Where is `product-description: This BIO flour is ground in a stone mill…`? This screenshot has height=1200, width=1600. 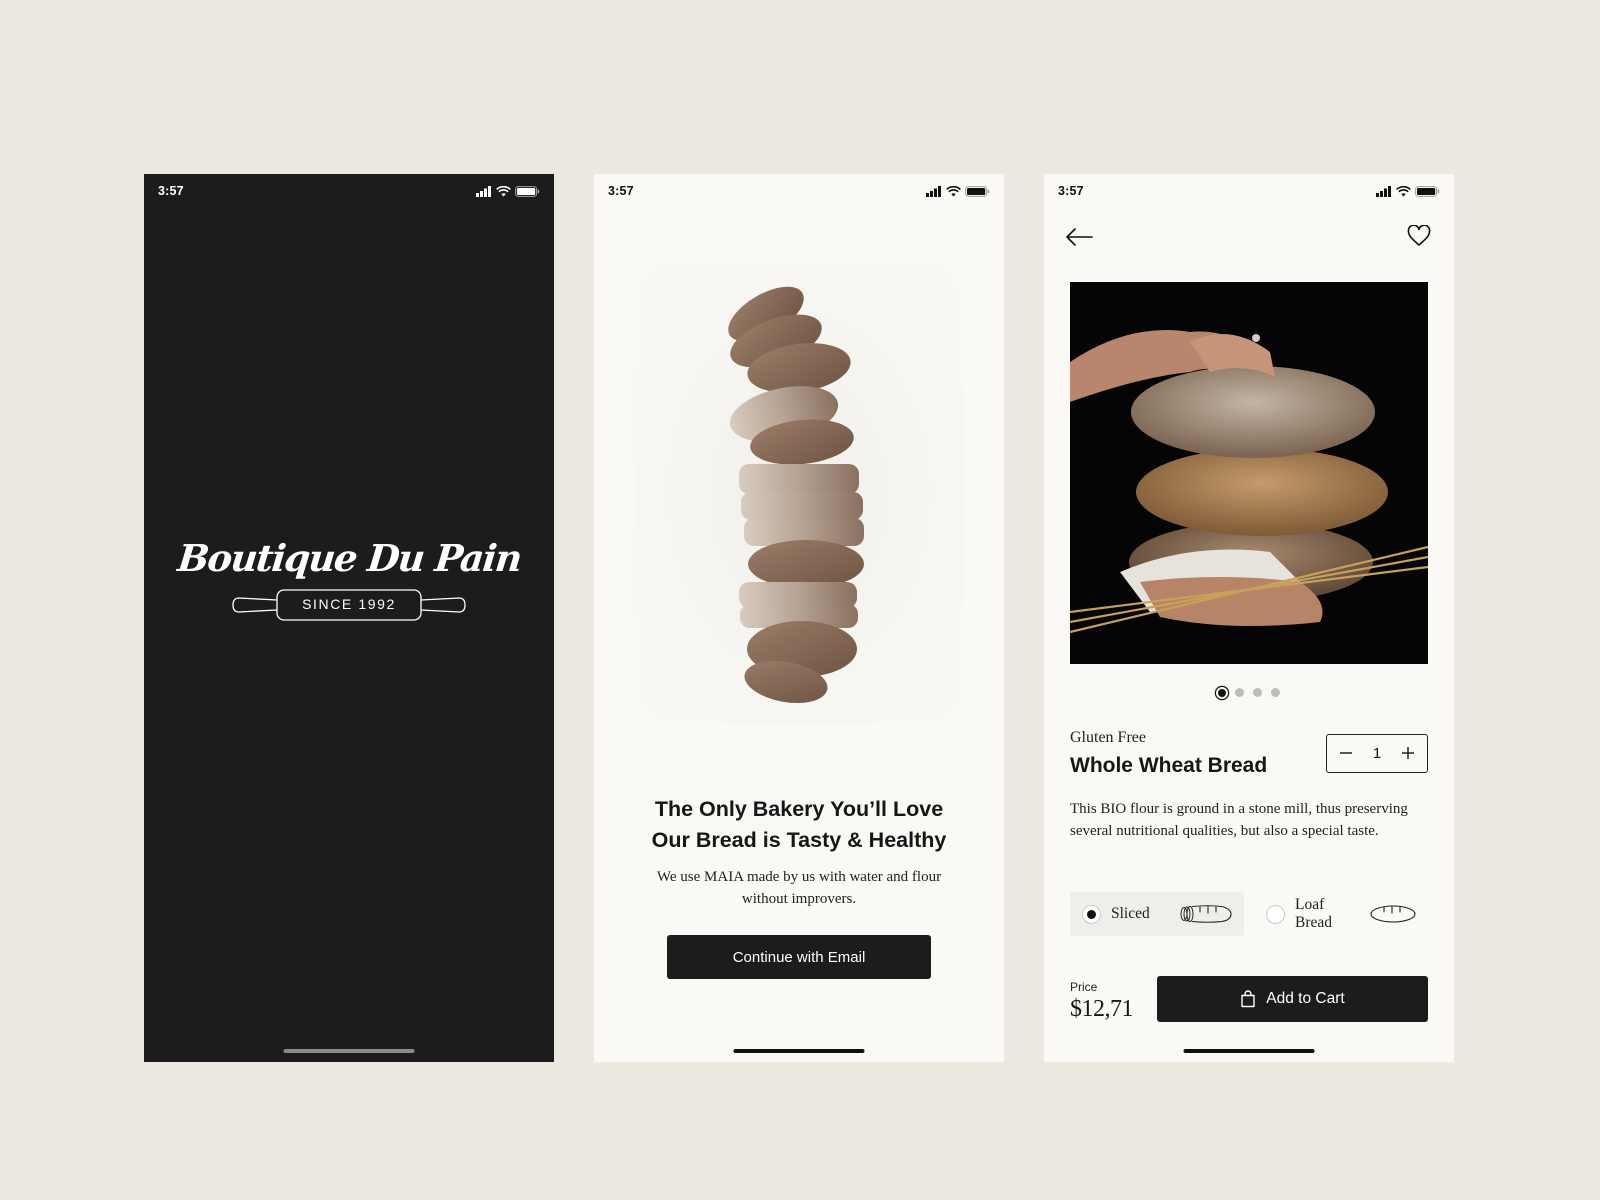 product-description: This BIO flour is ground in a stone mill… is located at coordinates (1239, 820).